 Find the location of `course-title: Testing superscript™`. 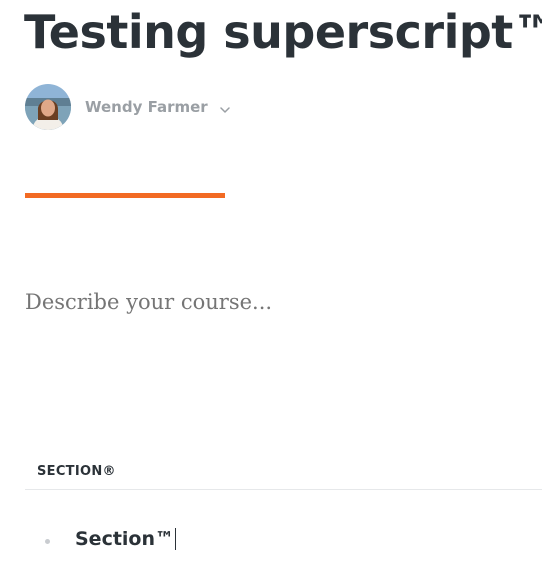

course-title: Testing superscript™ is located at coordinates (283, 32).